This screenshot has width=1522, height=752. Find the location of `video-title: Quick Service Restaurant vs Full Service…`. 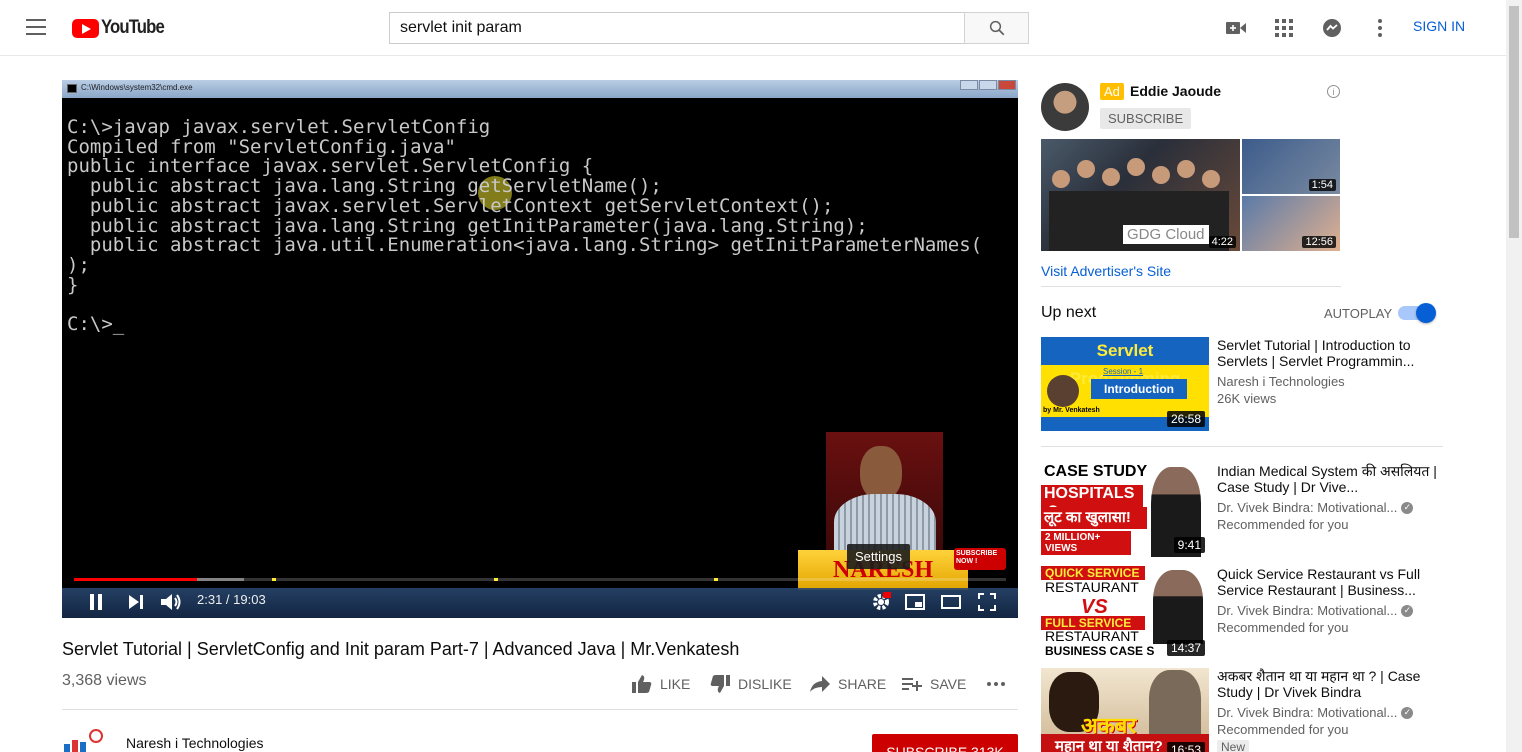

video-title: Quick Service Restaurant vs Full Service… is located at coordinates (1327, 582).